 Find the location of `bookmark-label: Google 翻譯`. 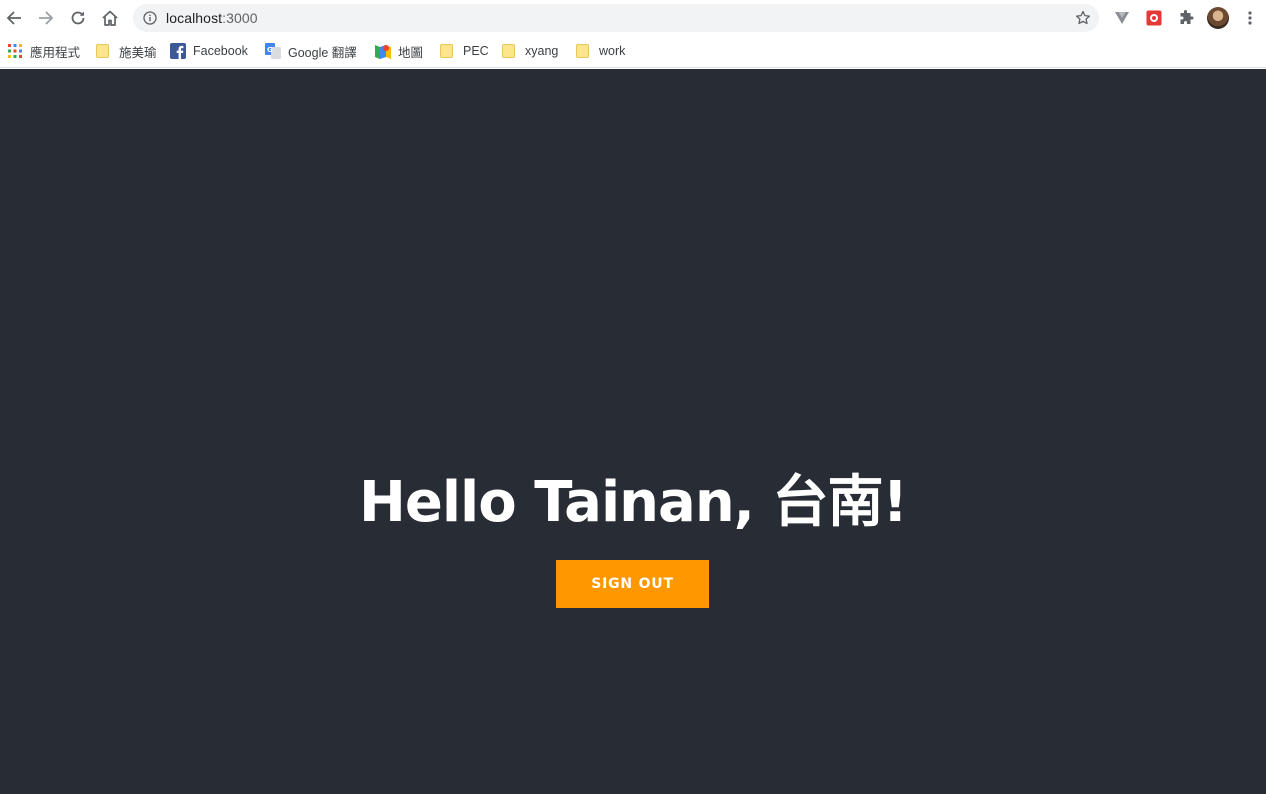

bookmark-label: Google 翻譯 is located at coordinates (322, 52).